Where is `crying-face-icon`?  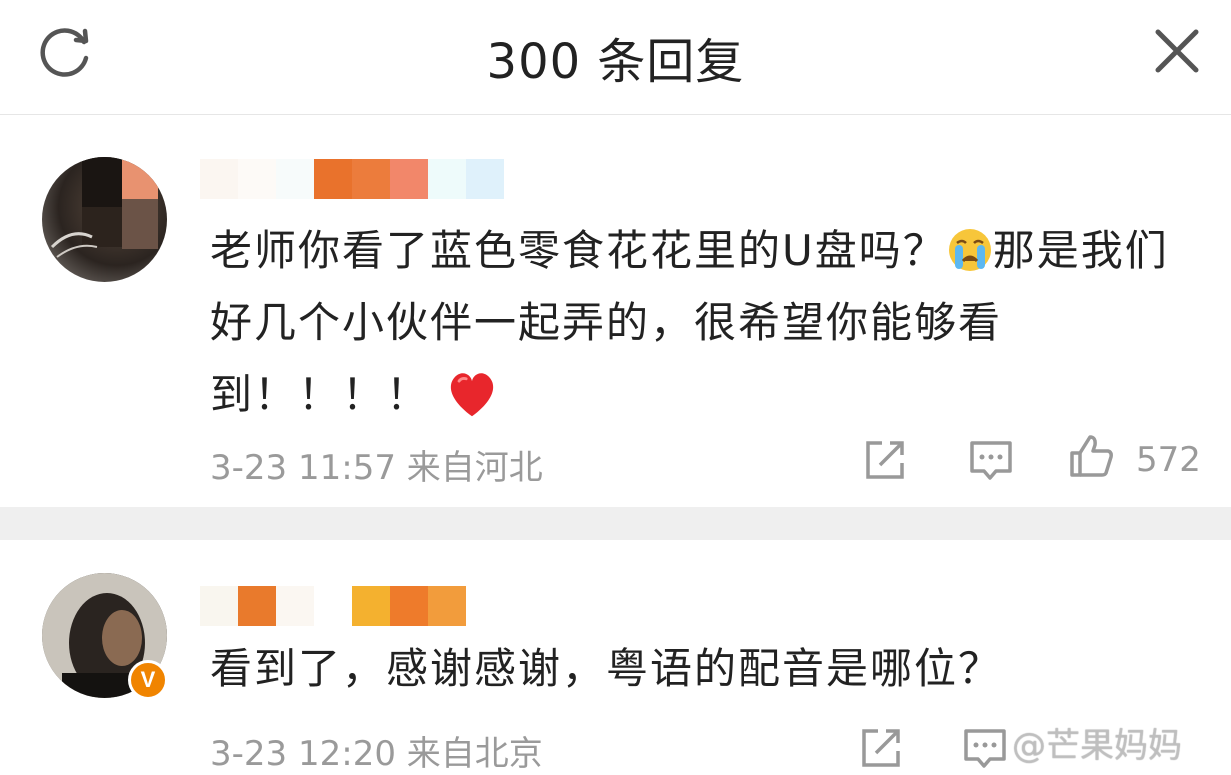
crying-face-icon is located at coordinates (969, 250).